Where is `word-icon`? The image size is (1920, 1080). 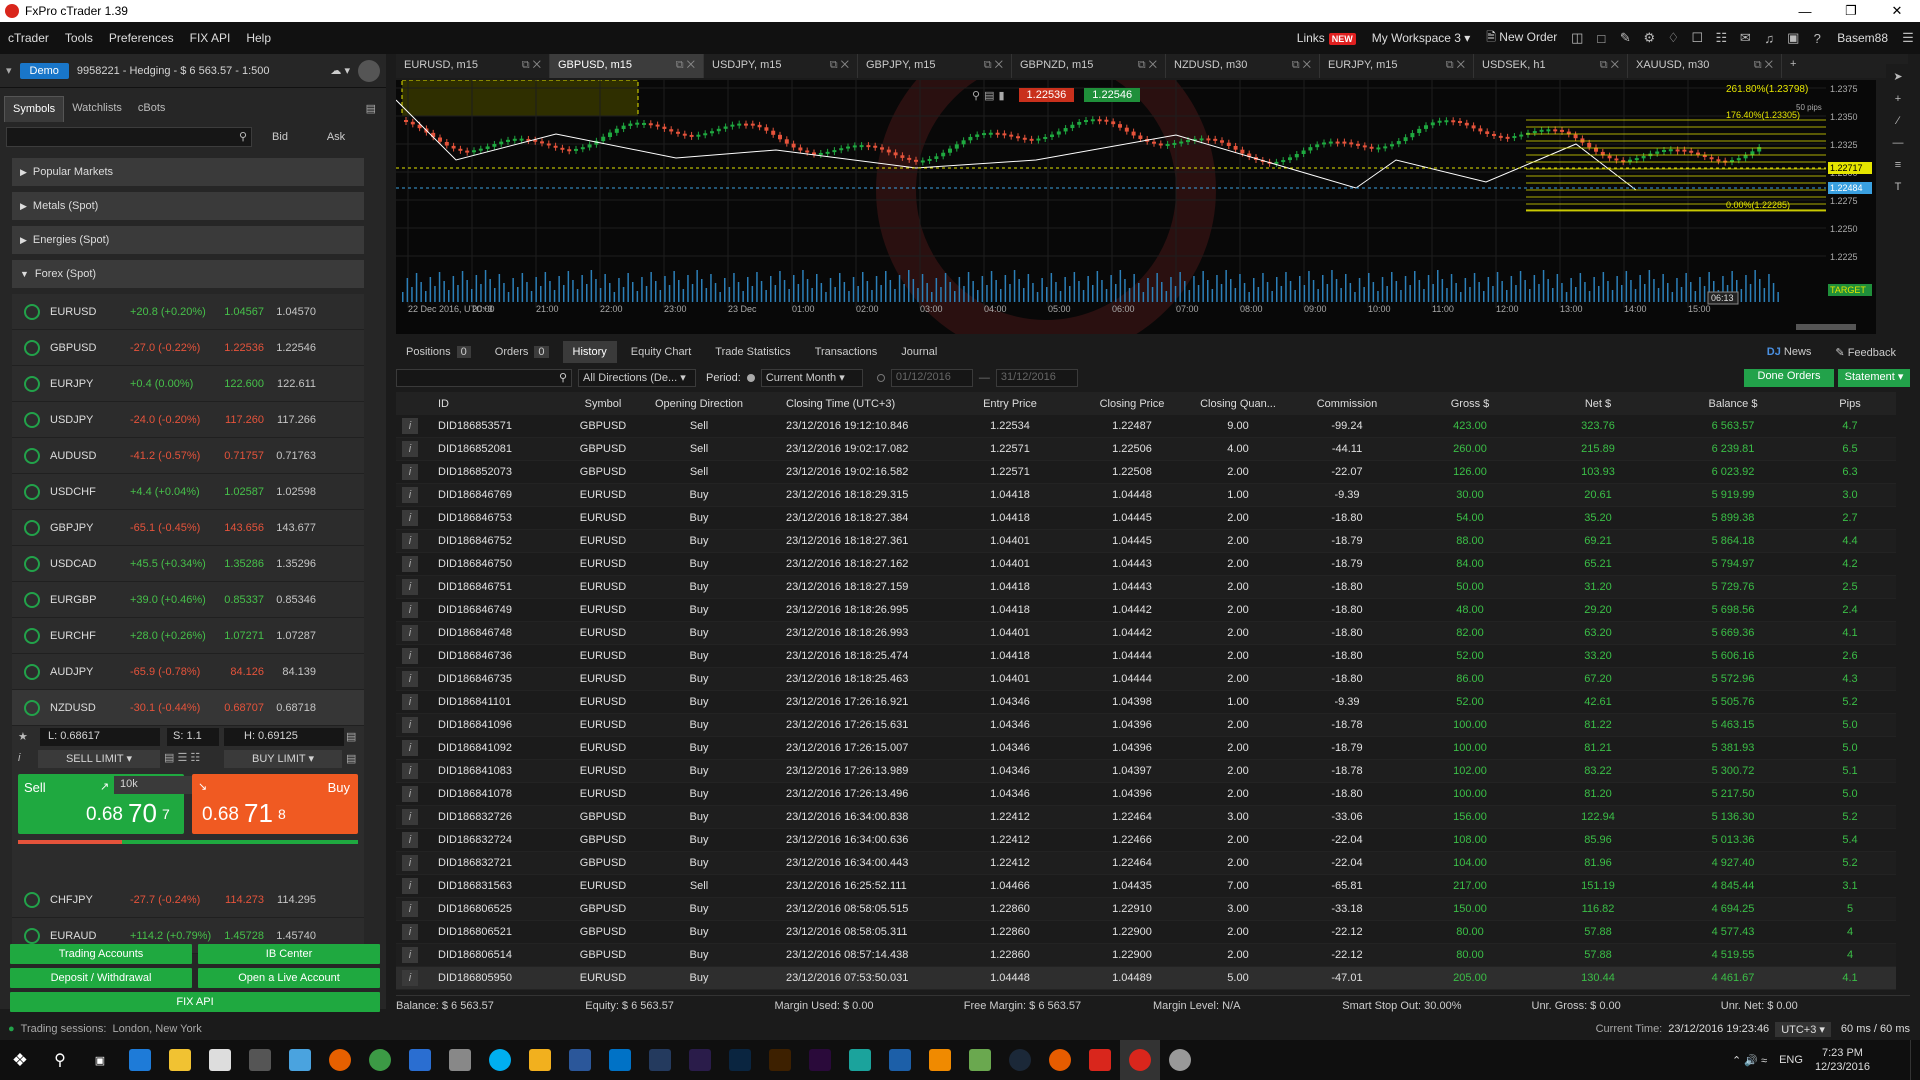
word-icon is located at coordinates (580, 1060).